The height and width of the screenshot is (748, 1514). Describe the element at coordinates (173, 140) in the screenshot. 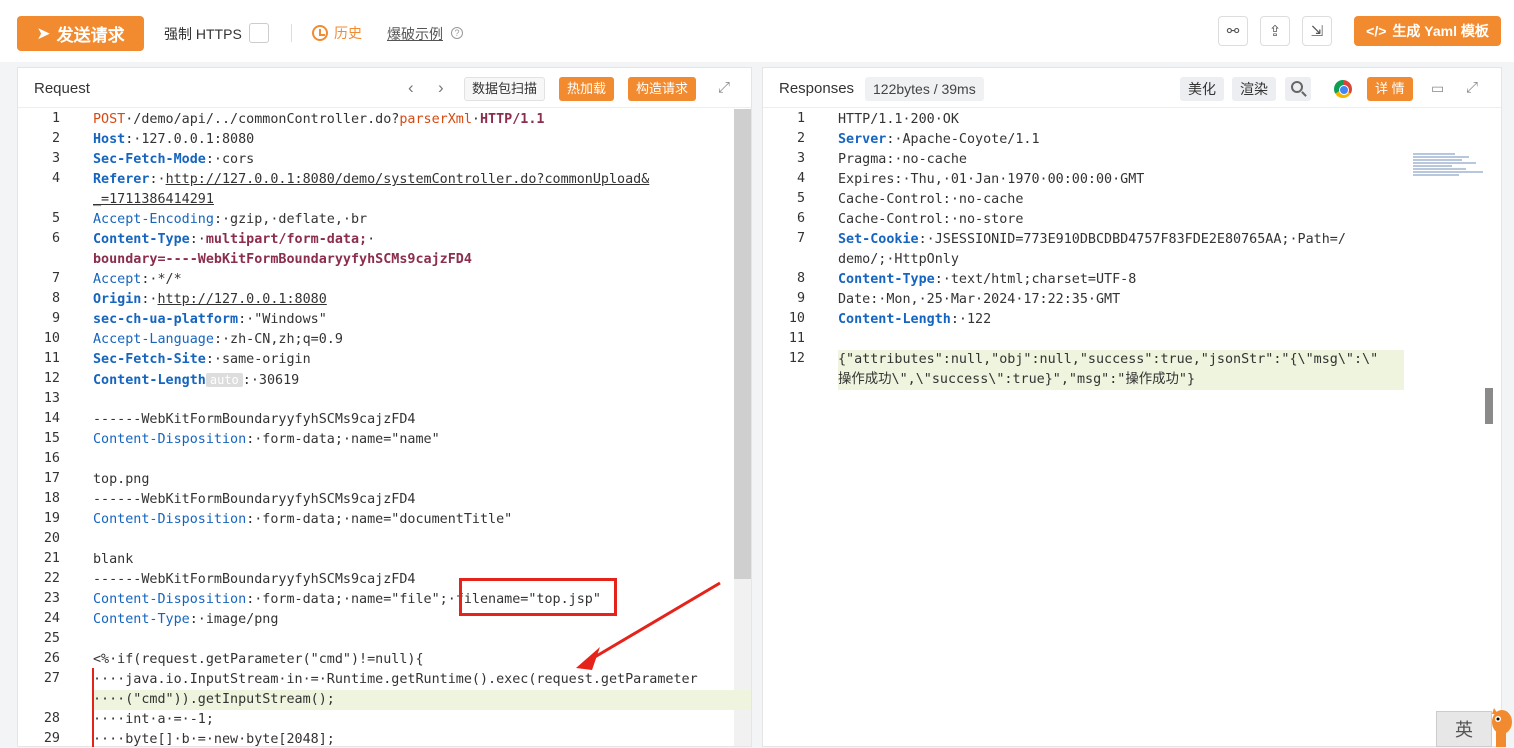

I see `code-line: Host:·127.0.0.1:8080` at that location.